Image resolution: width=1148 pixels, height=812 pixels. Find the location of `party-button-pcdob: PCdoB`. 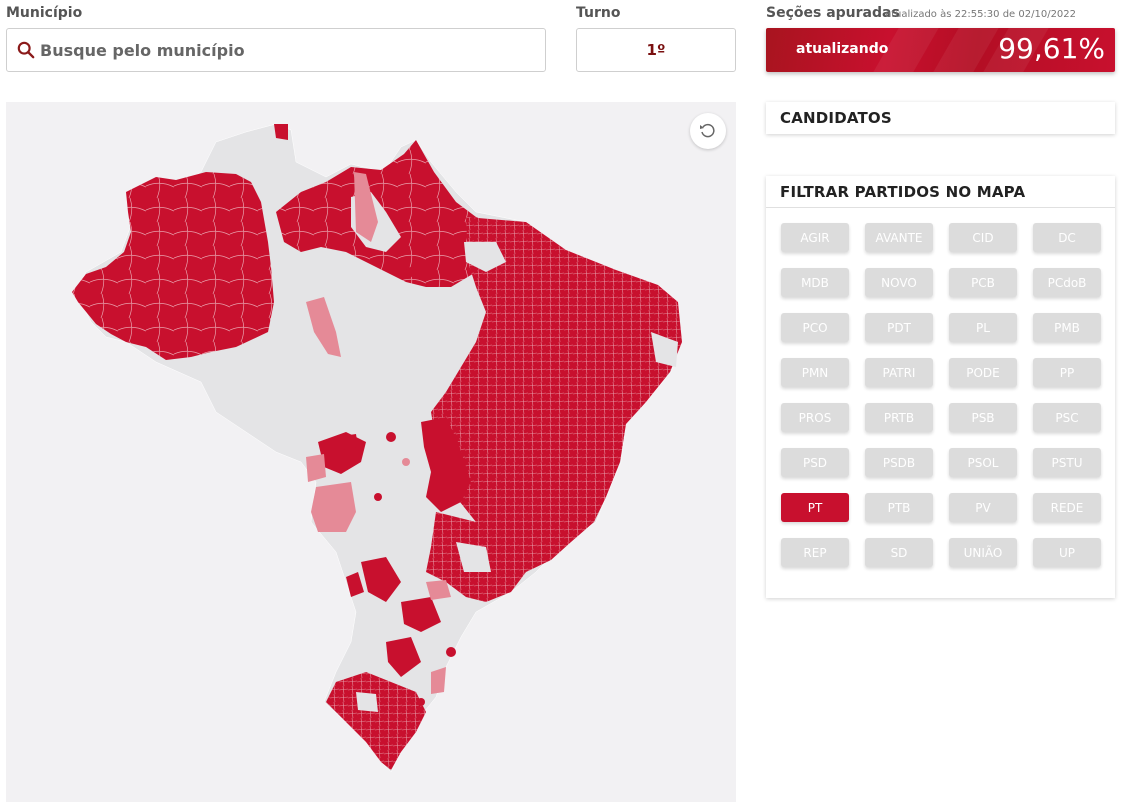

party-button-pcdob: PCdoB is located at coordinates (1067, 282).